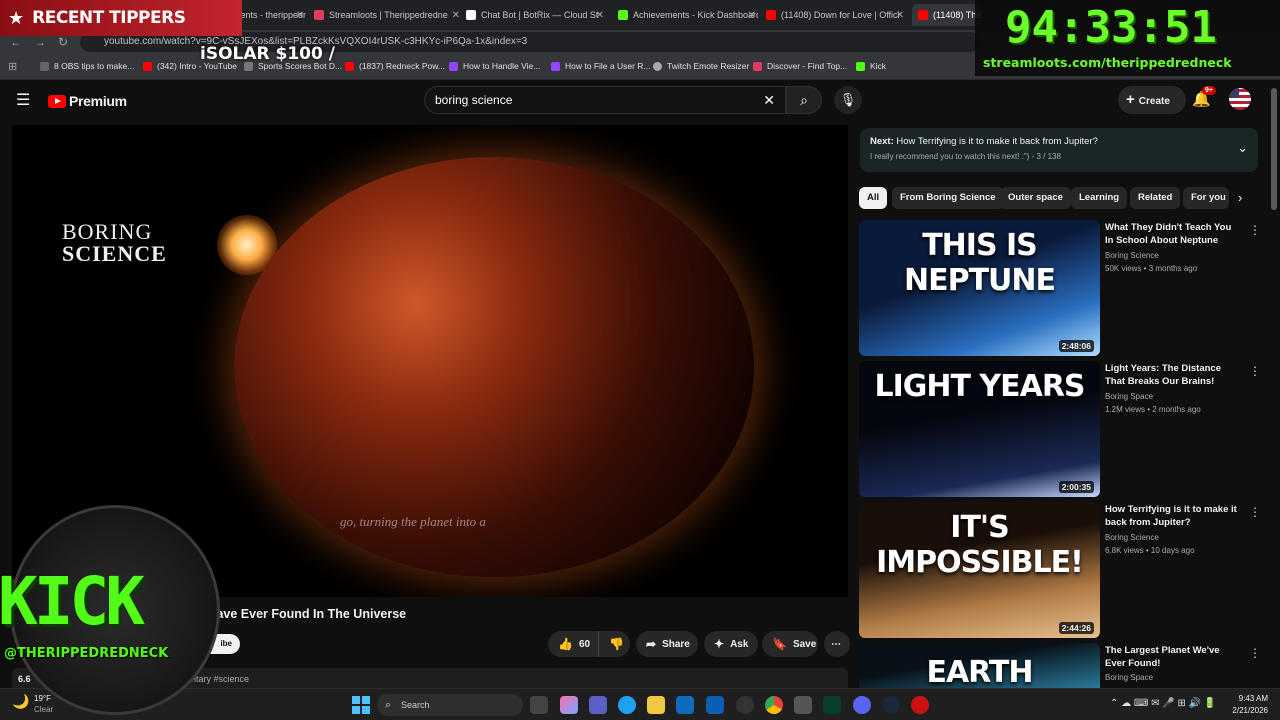 This screenshot has width=1280, height=720. What do you see at coordinates (627, 705) in the screenshot?
I see `edge-icon` at bounding box center [627, 705].